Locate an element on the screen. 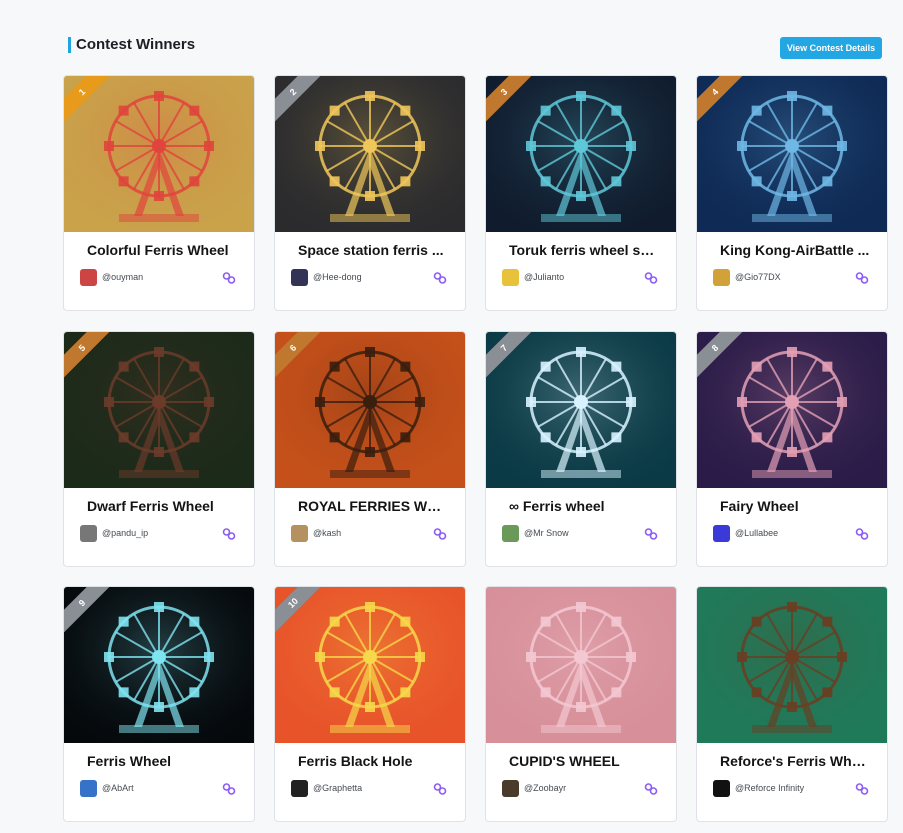  winner-card: 6 ROYAL FERRIES WH... @kash is located at coordinates (370, 449).